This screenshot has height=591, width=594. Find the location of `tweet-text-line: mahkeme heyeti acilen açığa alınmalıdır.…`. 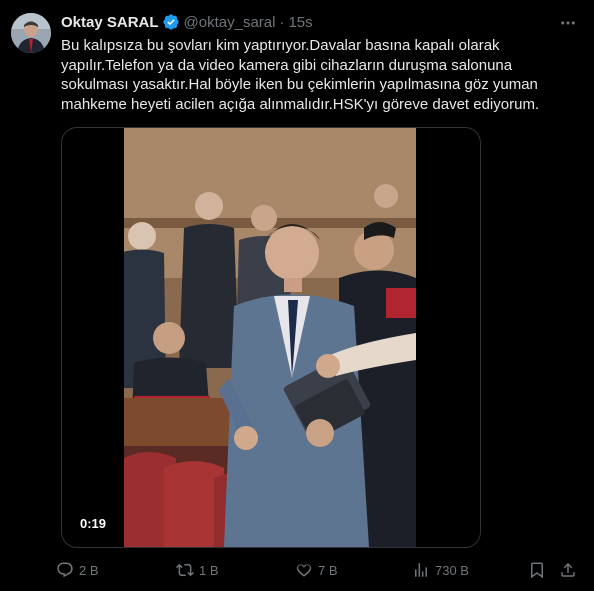

tweet-text-line: mahkeme heyeti acilen açığa alınmalıdır.… is located at coordinates (300, 104).